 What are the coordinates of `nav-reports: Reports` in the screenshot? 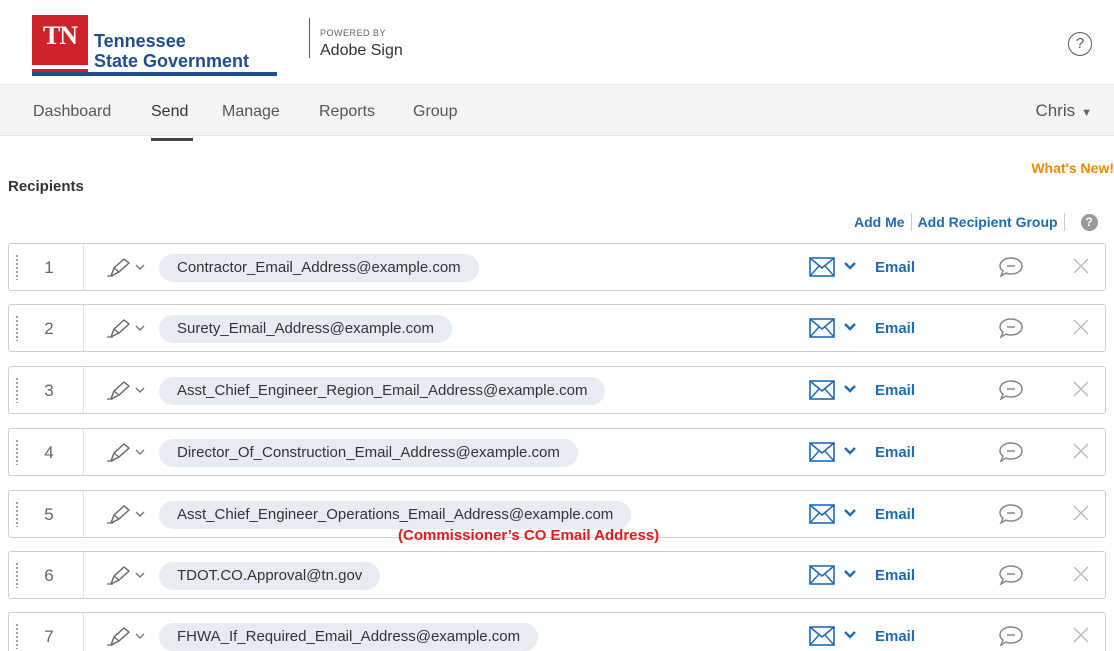 It's located at (347, 112).